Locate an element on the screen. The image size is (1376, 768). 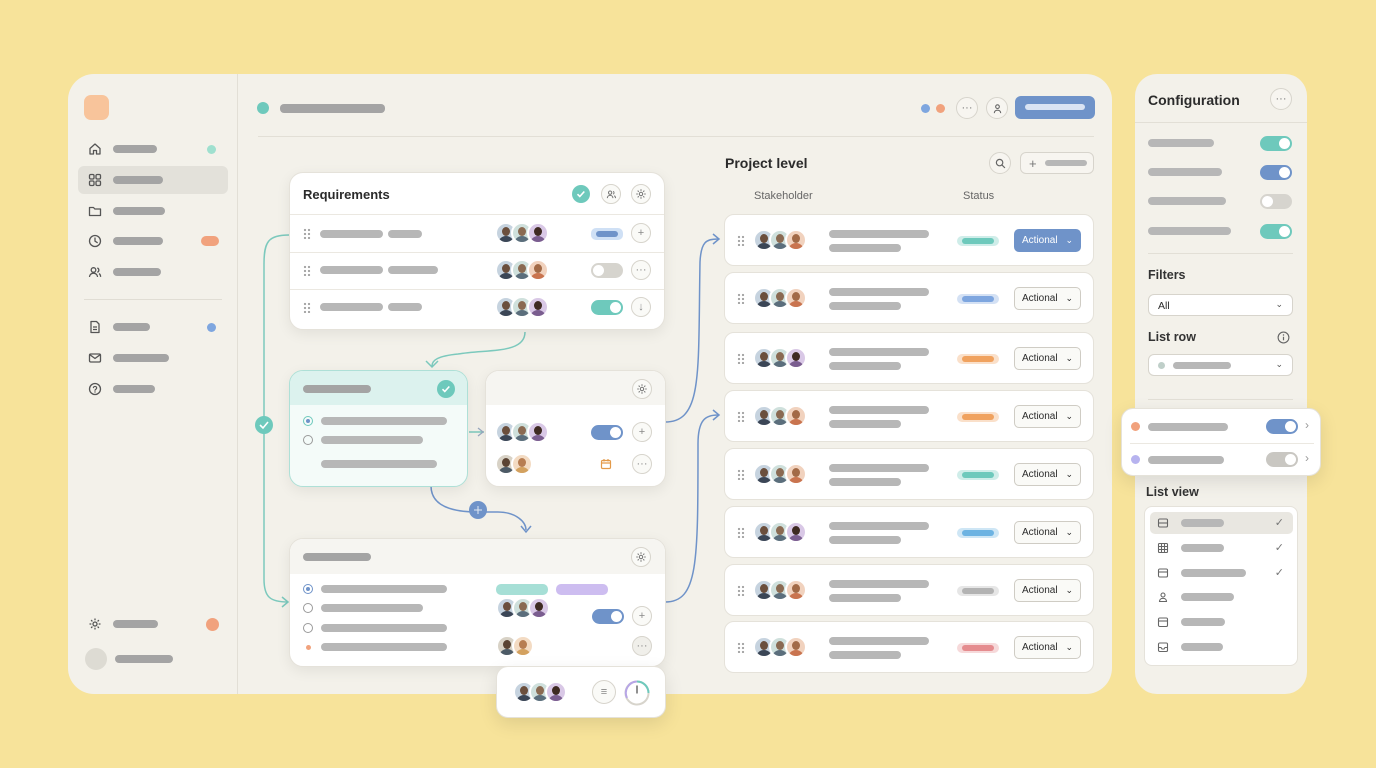
move-down-button: ↓ is located at coordinates (641, 307).